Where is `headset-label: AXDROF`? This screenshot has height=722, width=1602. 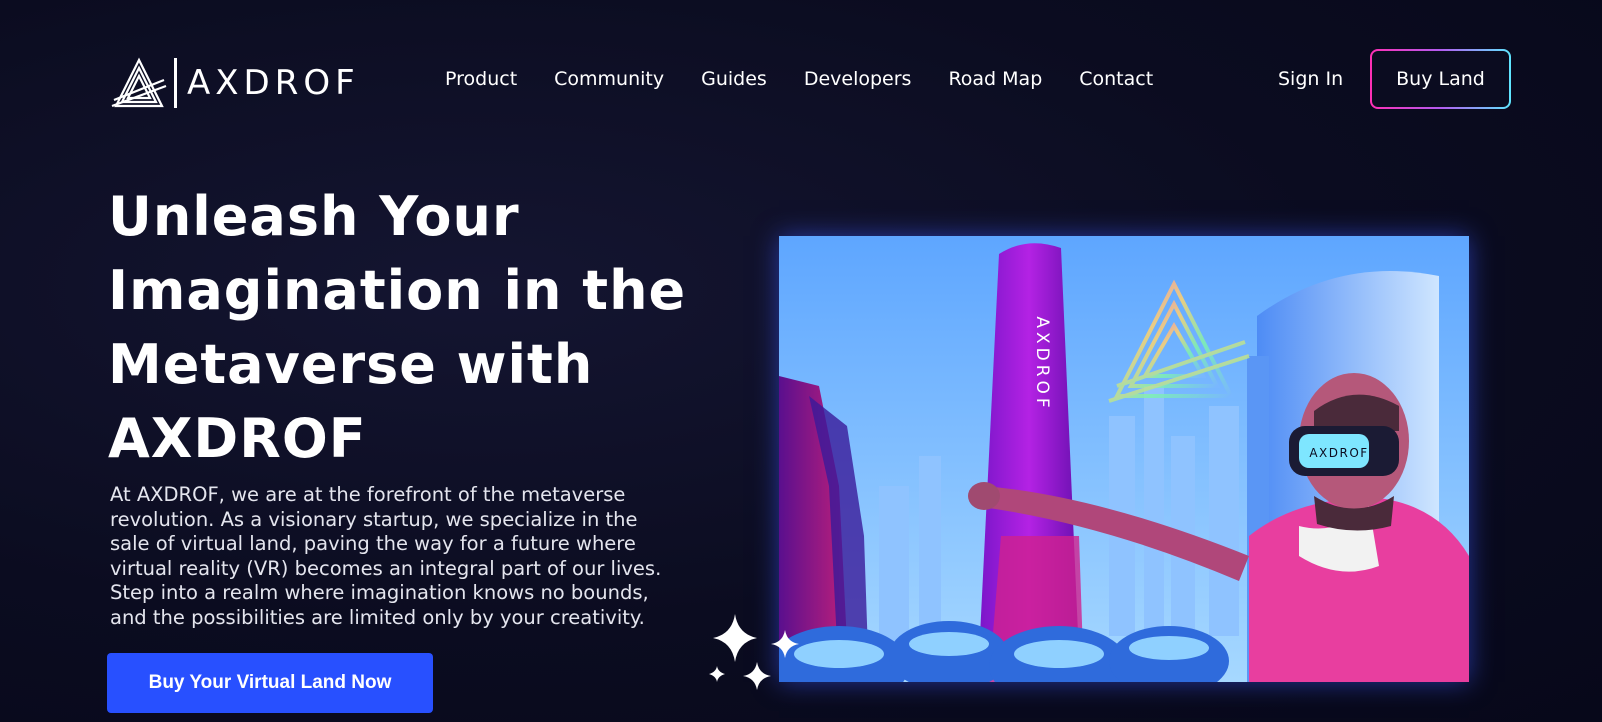
headset-label: AXDROF is located at coordinates (1338, 453).